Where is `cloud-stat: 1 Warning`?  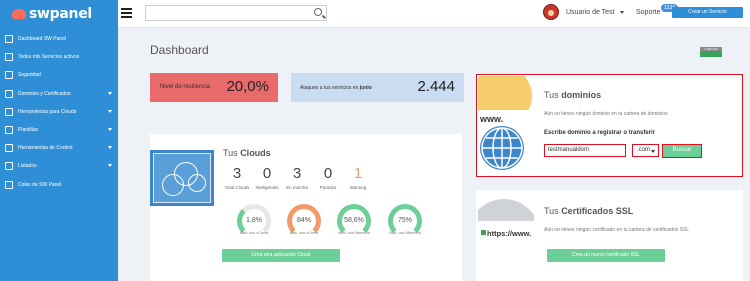 cloud-stat: 1 Warning is located at coordinates (358, 177).